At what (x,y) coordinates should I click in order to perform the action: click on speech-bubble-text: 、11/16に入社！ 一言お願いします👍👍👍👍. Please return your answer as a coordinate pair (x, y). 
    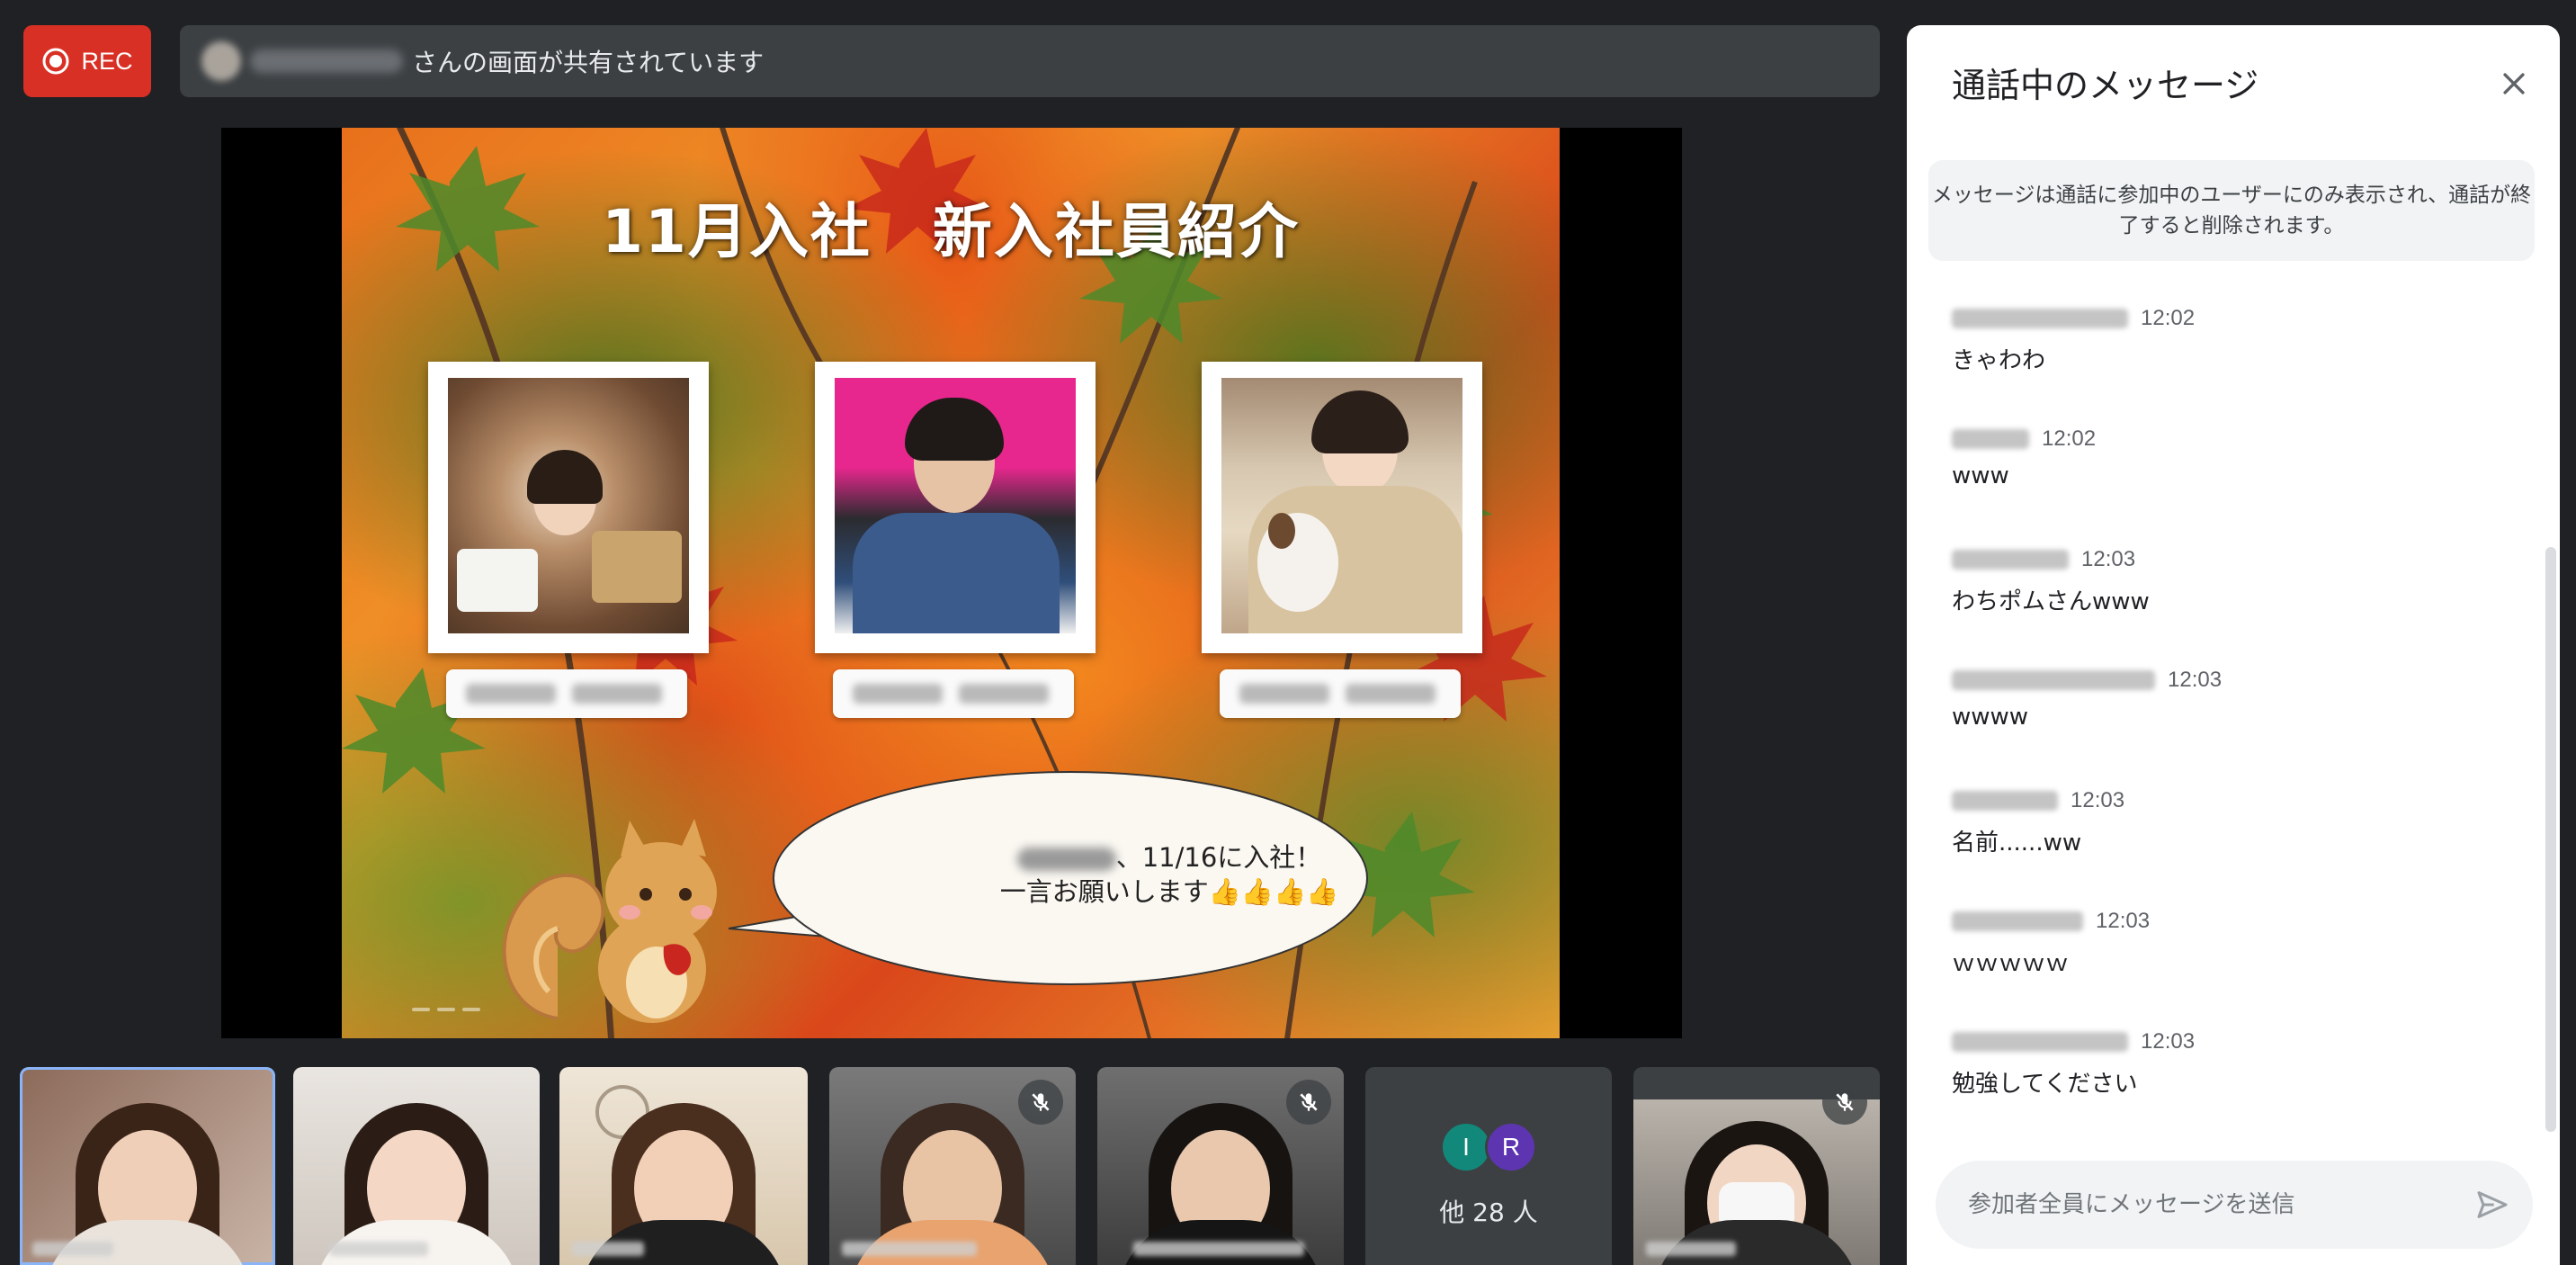
    Looking at the image, I should click on (1169, 875).